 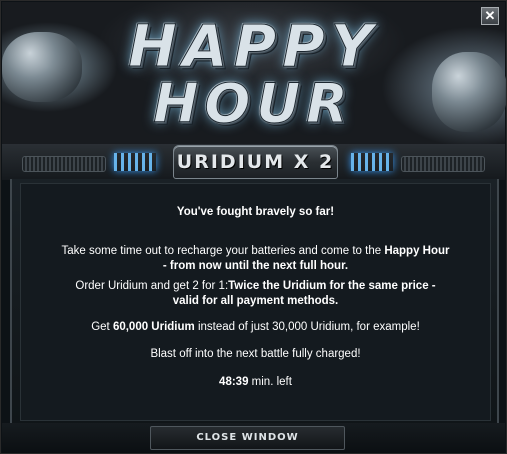 I want to click on lights-left-decoration, so click(x=135, y=162).